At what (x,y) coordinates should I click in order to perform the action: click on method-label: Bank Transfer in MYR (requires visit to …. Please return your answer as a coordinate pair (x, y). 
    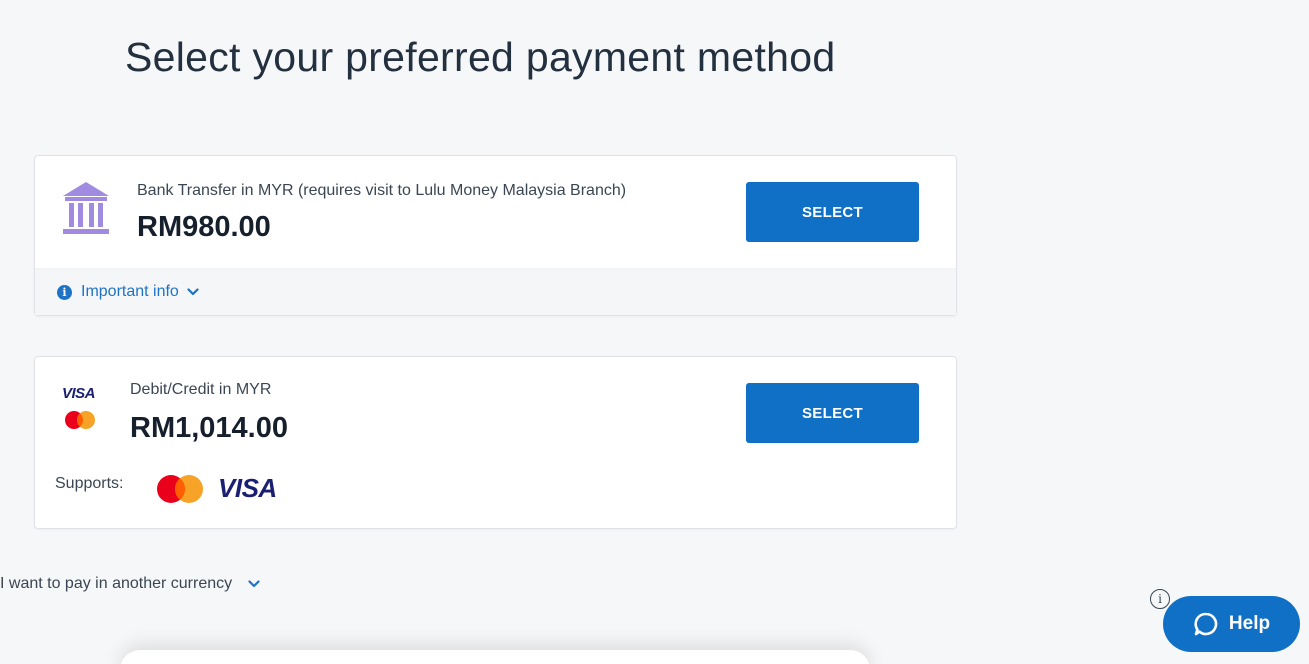
    Looking at the image, I should click on (382, 190).